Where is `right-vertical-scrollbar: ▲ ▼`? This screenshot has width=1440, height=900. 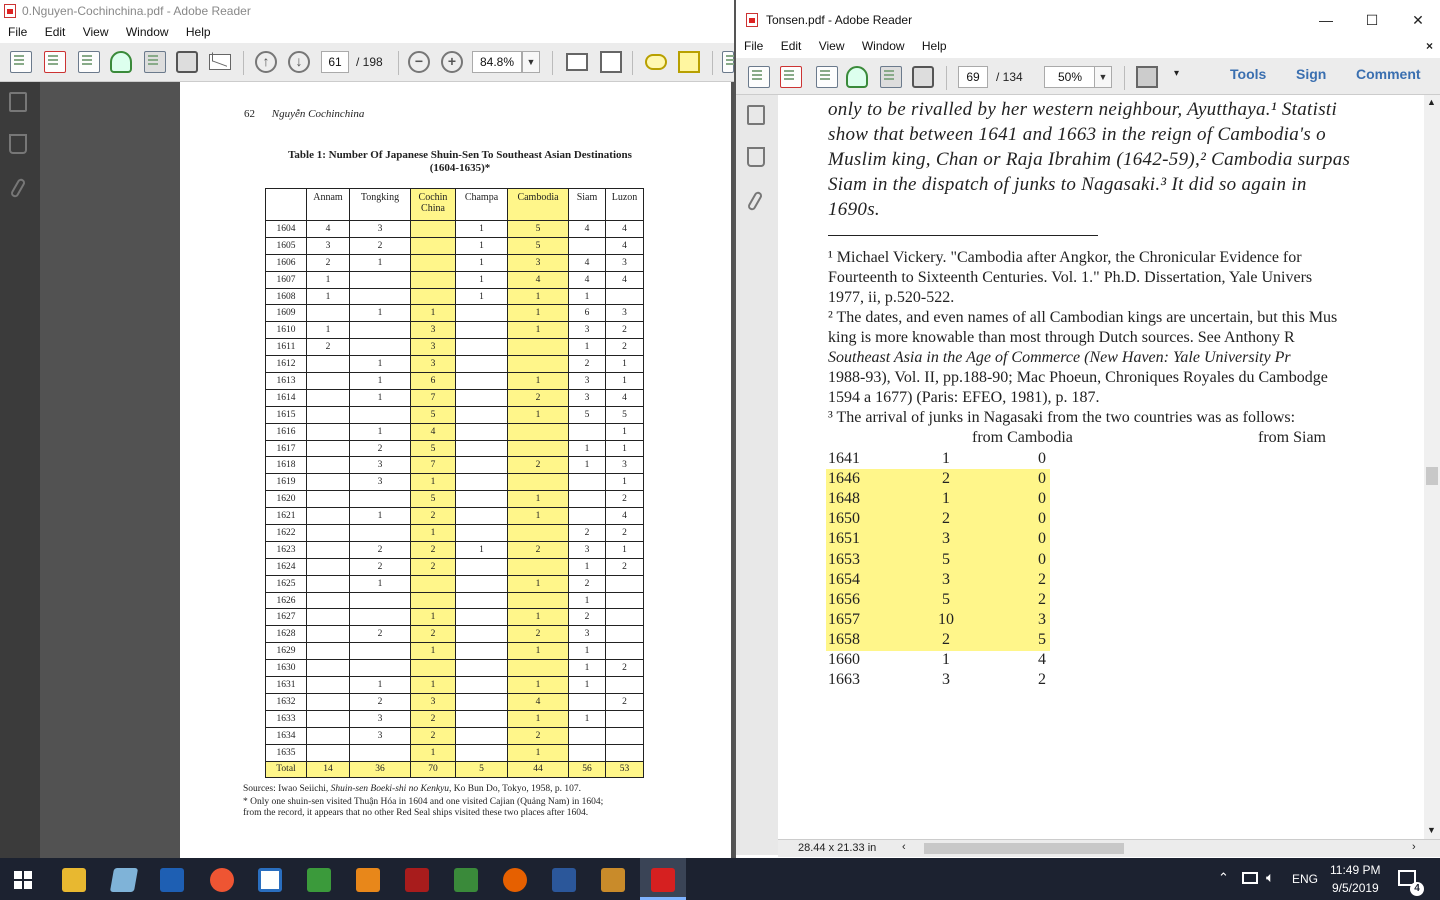 right-vertical-scrollbar: ▲ ▼ is located at coordinates (1432, 467).